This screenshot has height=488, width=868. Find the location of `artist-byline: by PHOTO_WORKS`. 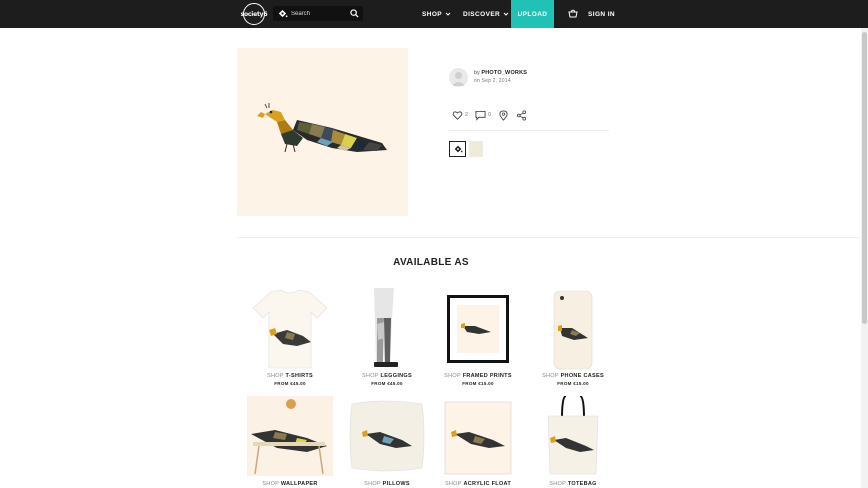

artist-byline: by PHOTO_WORKS is located at coordinates (500, 73).